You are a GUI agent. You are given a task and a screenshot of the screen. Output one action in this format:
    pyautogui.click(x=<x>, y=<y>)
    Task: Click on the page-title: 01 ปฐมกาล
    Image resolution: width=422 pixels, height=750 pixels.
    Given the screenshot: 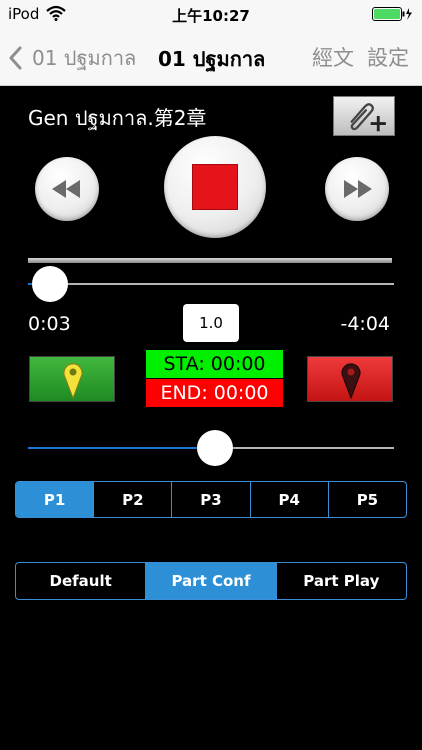 What is the action you would take?
    pyautogui.click(x=212, y=59)
    